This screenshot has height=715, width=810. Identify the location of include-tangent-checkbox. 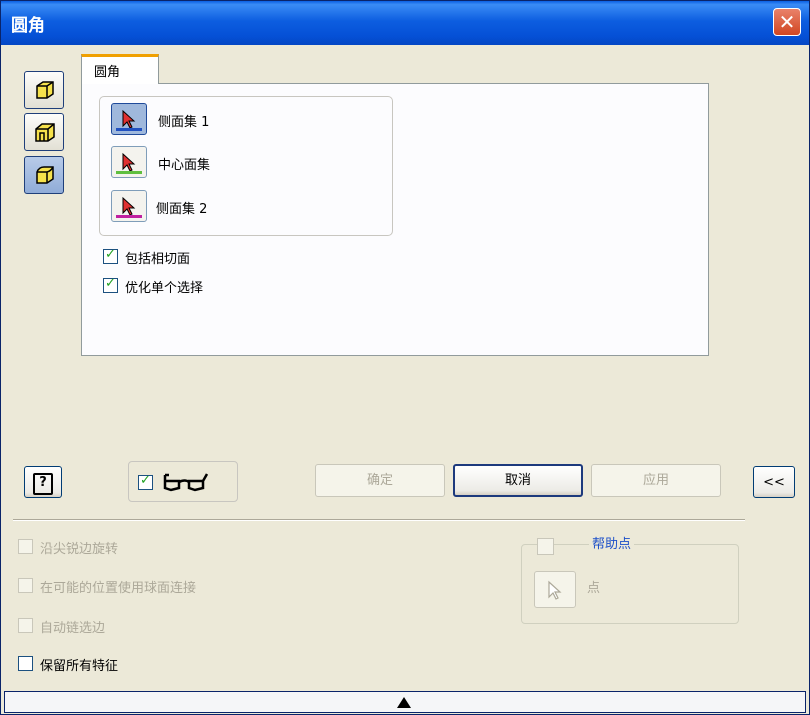
(110, 255).